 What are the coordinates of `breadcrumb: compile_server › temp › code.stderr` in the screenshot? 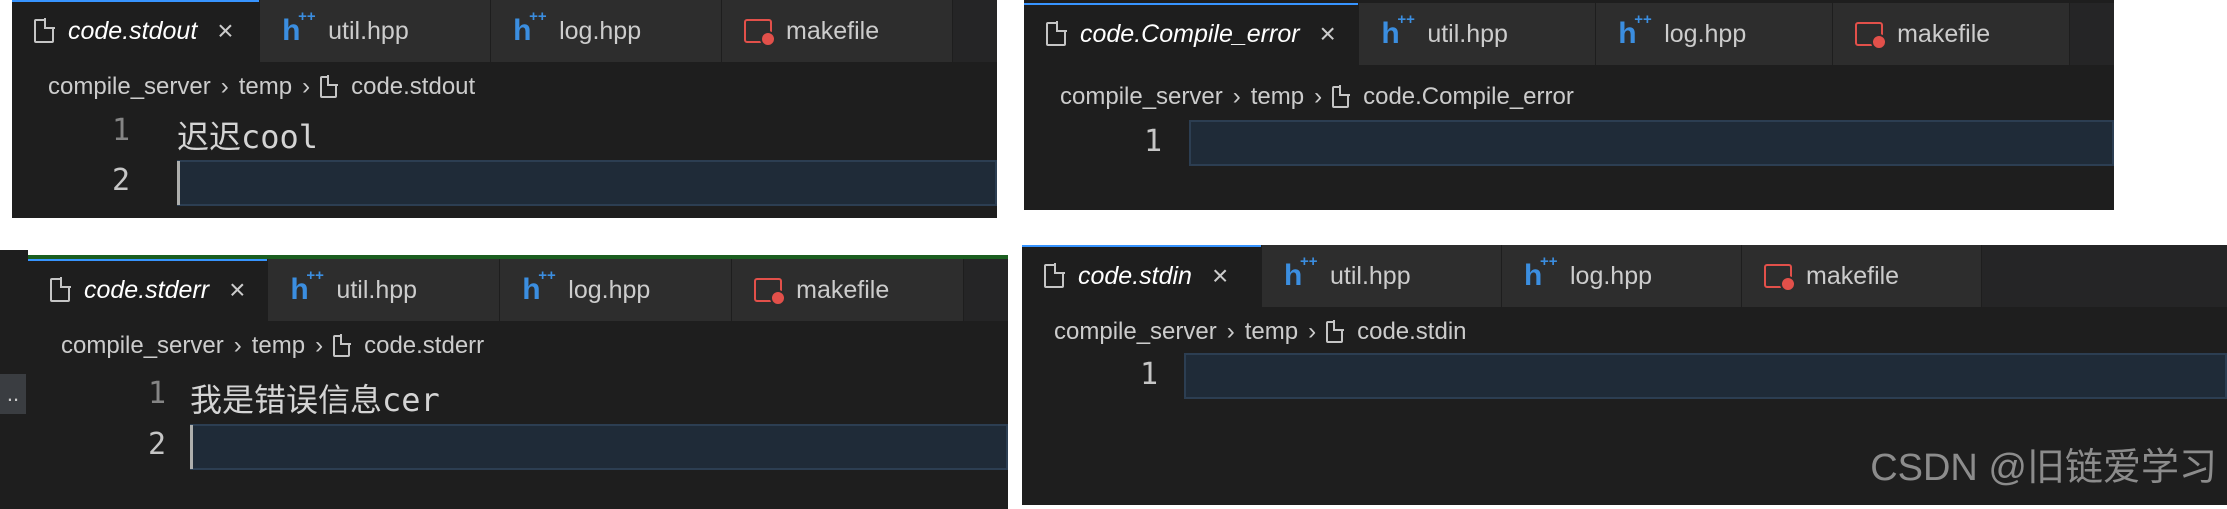 It's located at (518, 346).